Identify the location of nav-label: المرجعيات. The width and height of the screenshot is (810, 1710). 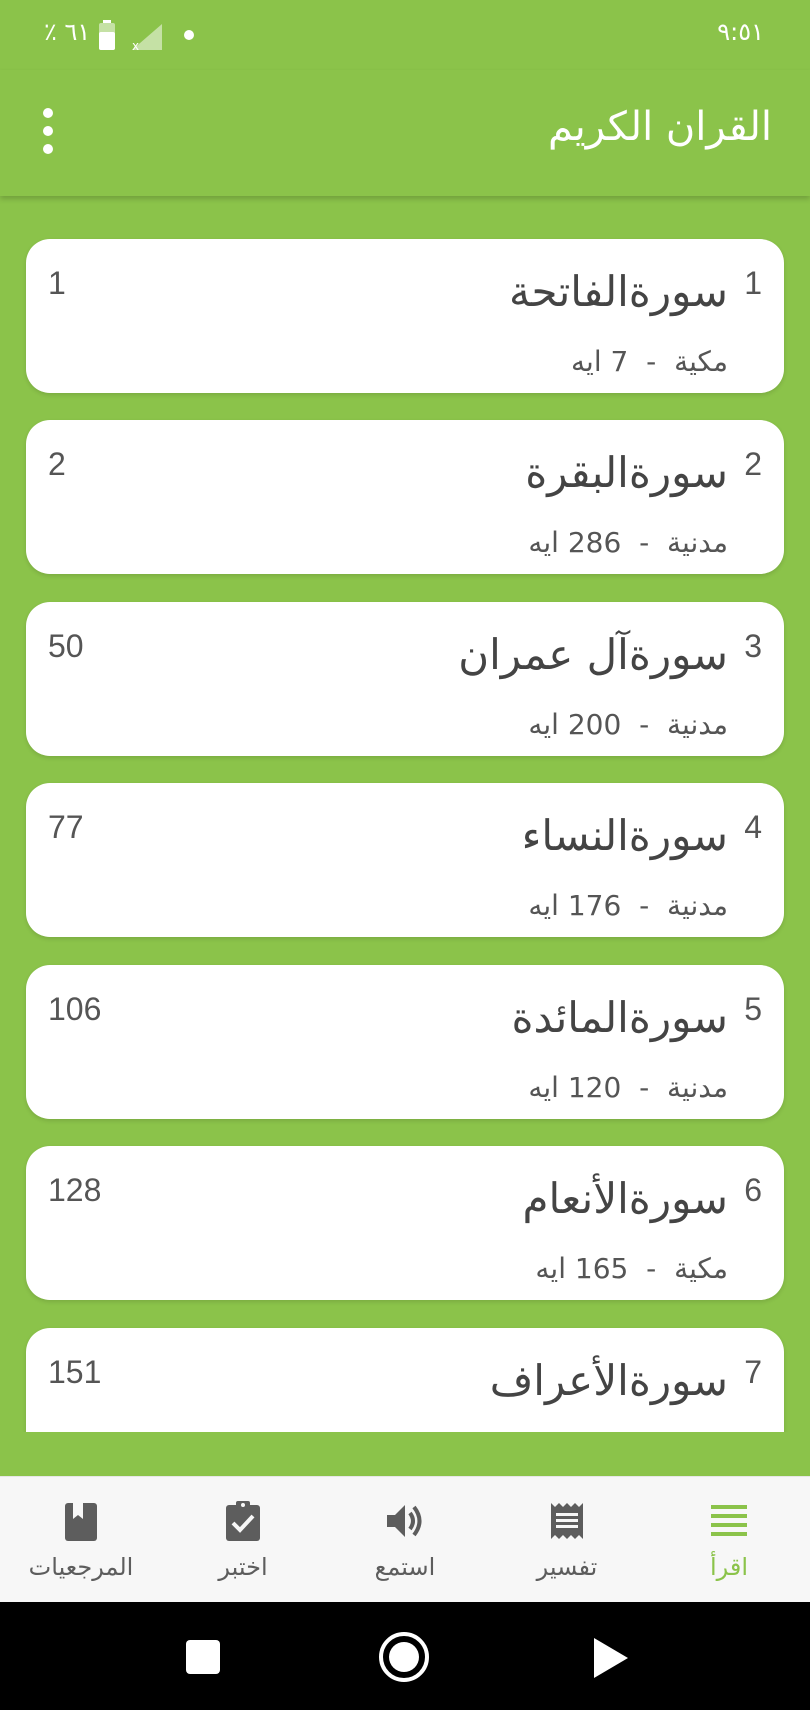
(81, 1567).